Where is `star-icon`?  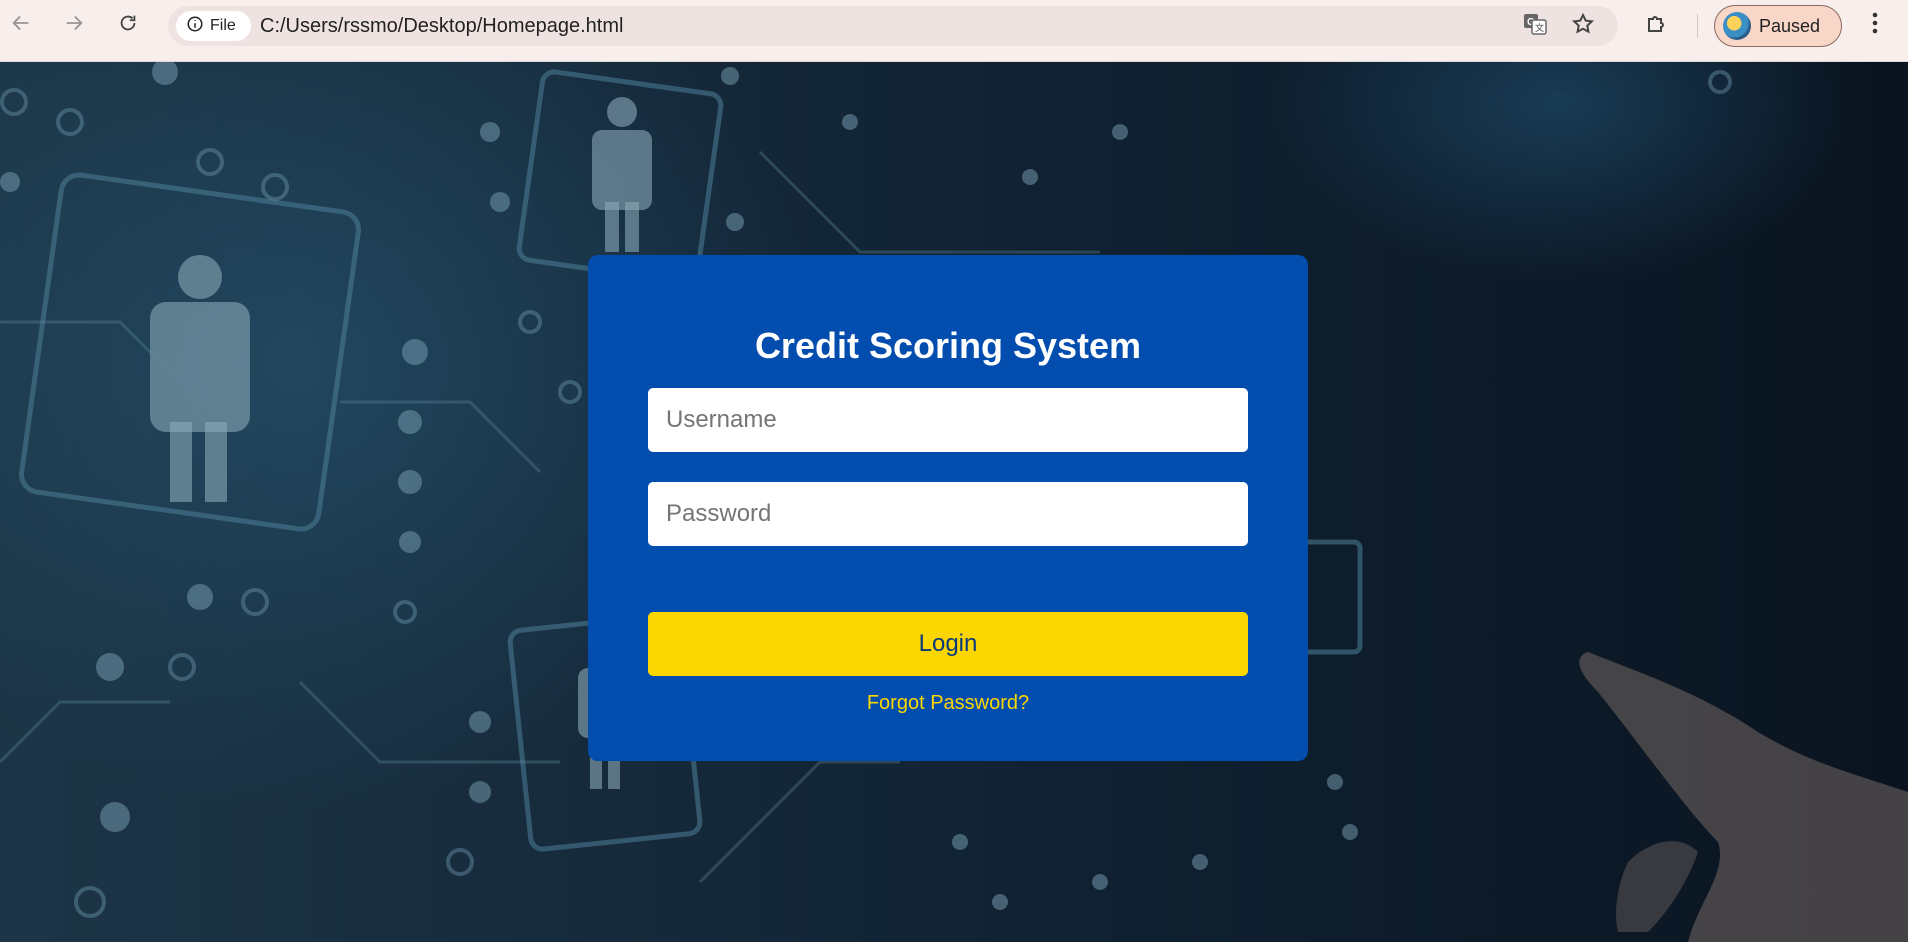 star-icon is located at coordinates (1583, 26).